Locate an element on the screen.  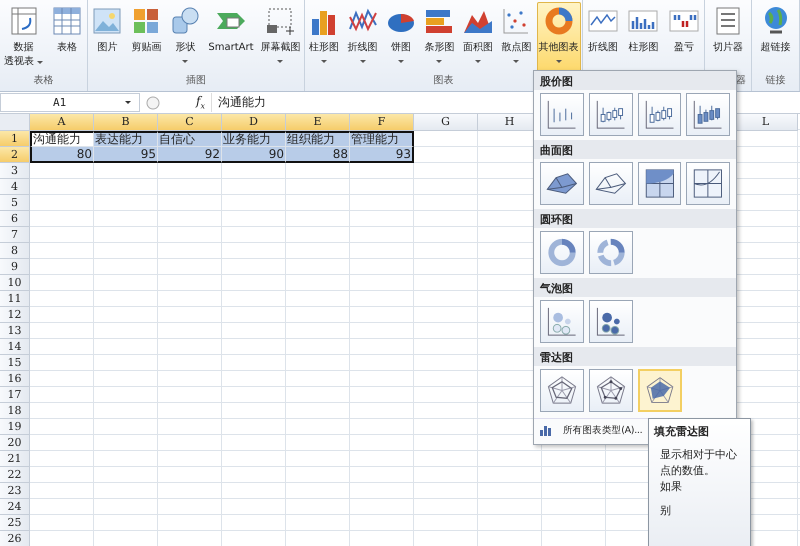
row-header: 3 is located at coordinates (15, 171).